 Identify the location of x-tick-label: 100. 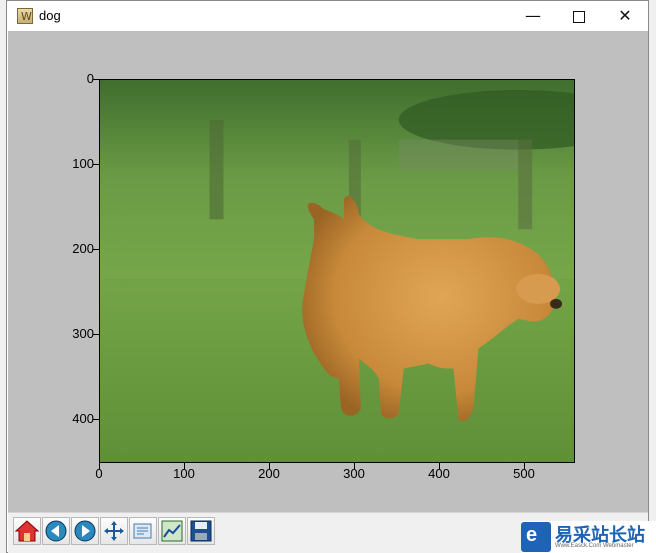
(184, 473).